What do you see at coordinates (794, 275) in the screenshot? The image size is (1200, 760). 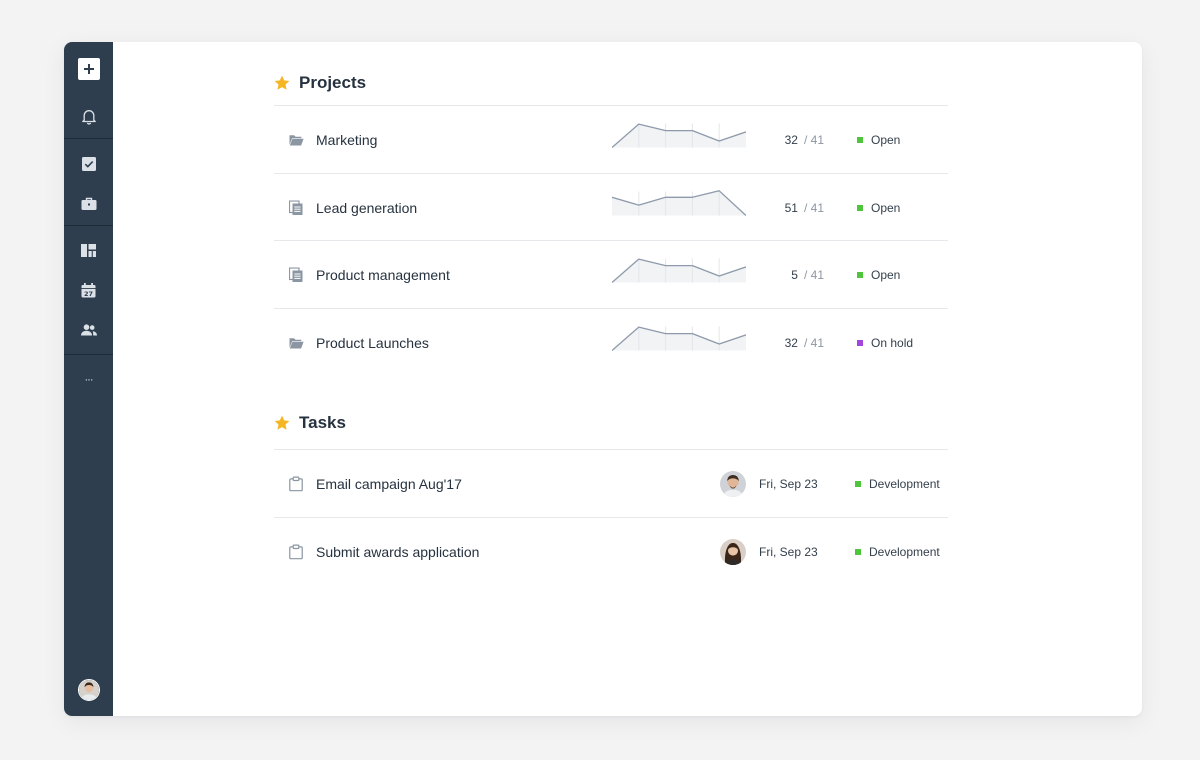 I see `project-count-done: 5` at bounding box center [794, 275].